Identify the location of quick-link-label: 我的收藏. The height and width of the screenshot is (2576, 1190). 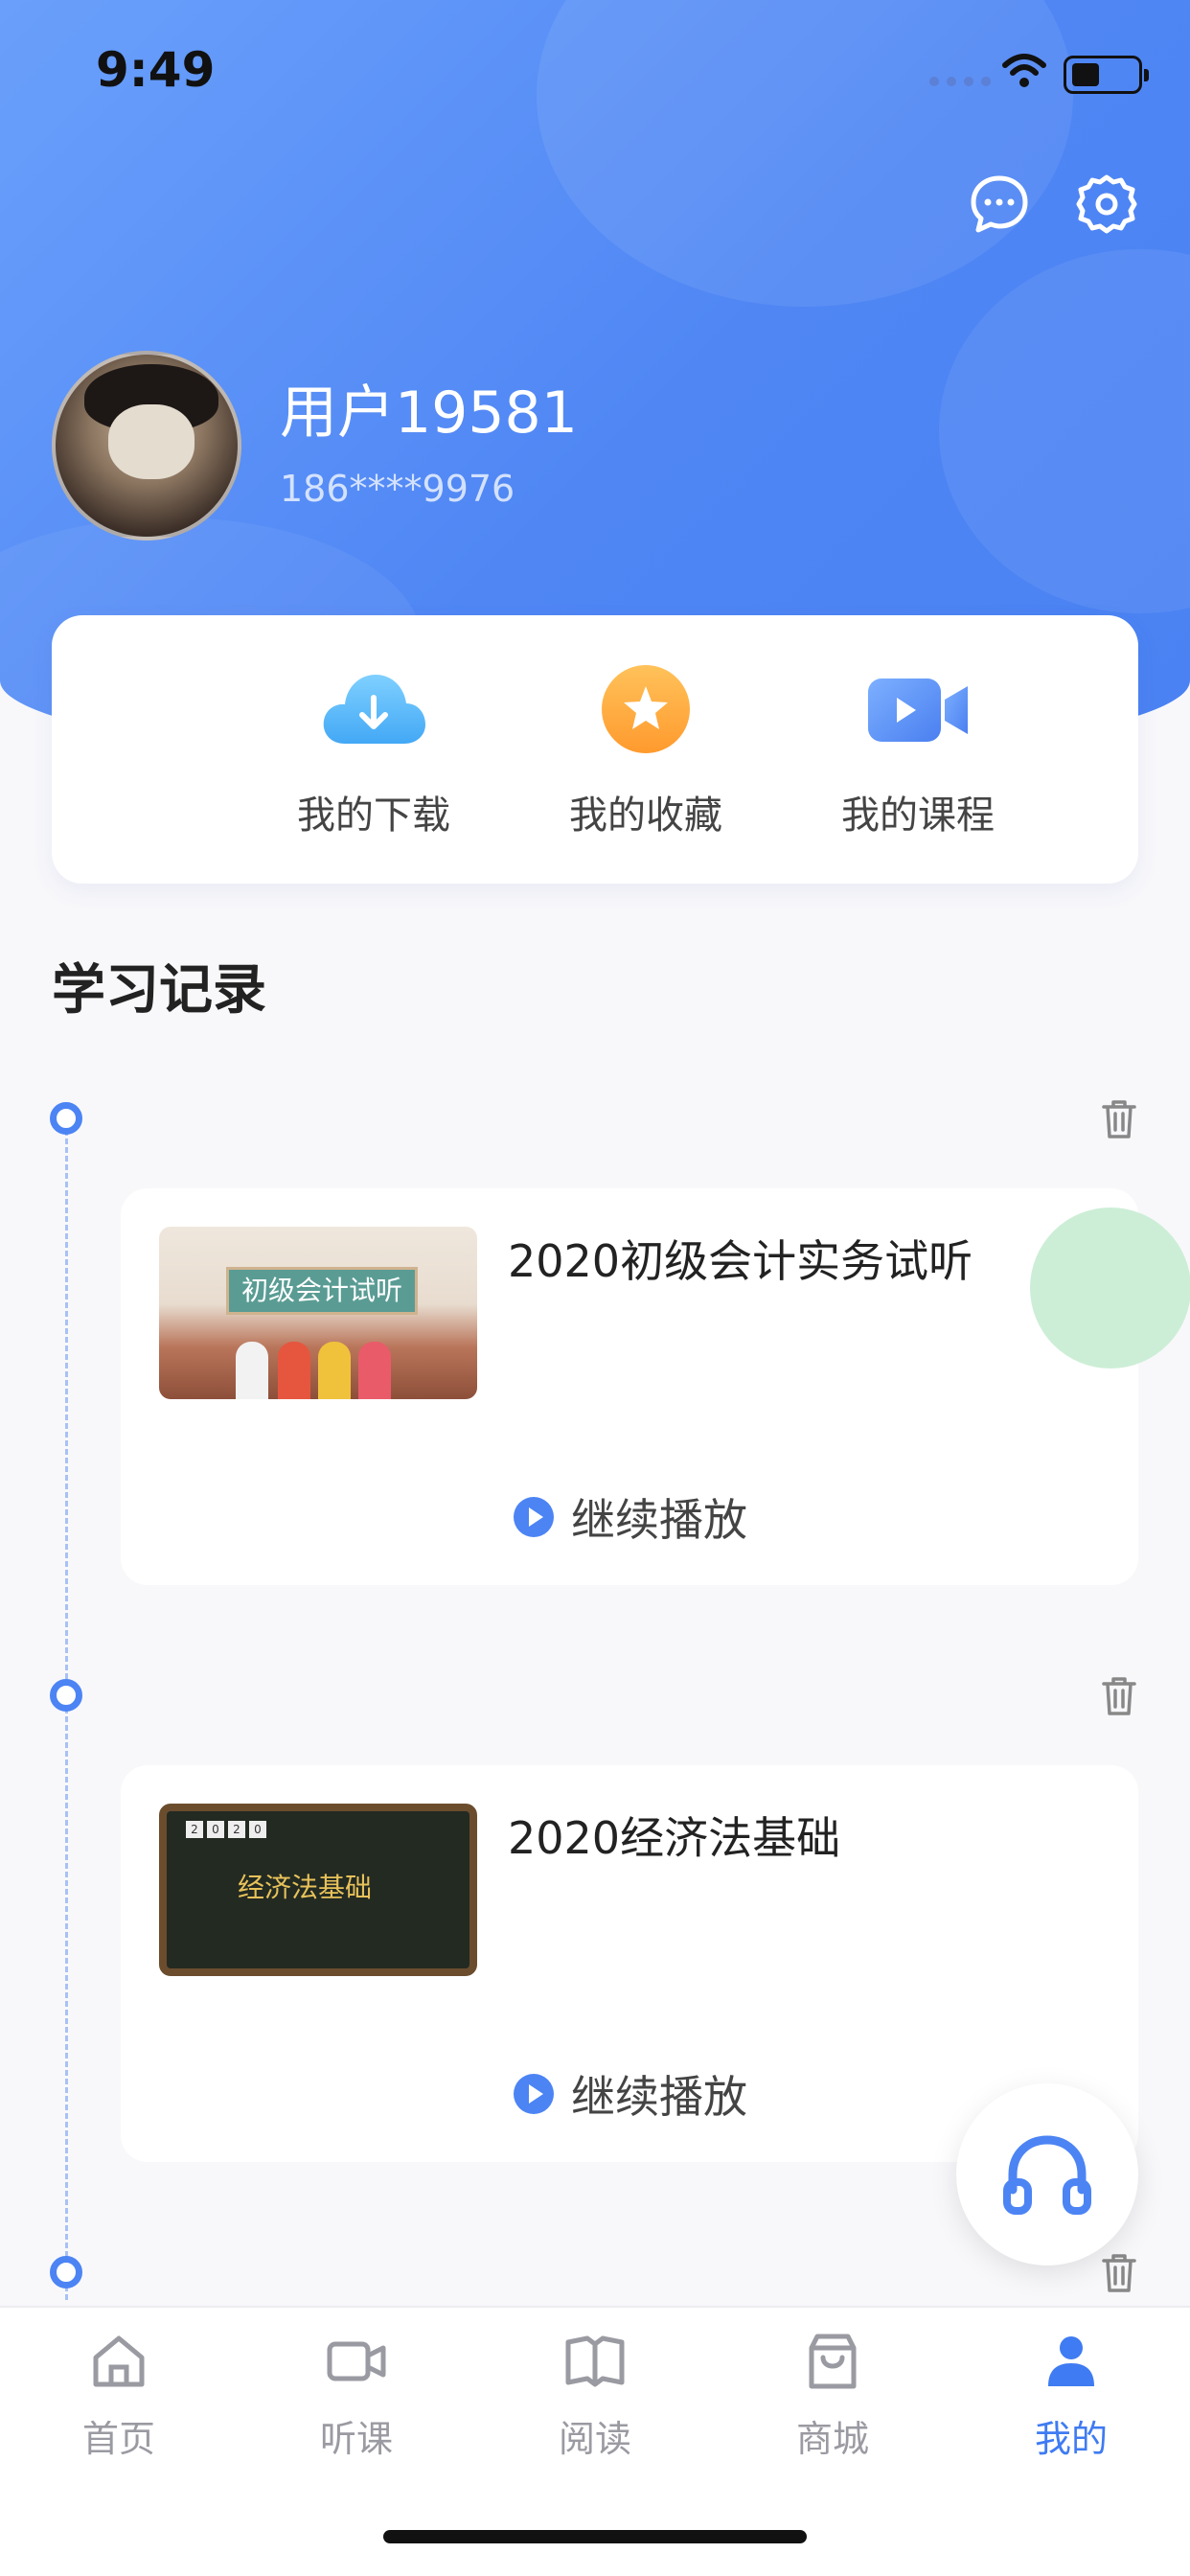
(646, 816).